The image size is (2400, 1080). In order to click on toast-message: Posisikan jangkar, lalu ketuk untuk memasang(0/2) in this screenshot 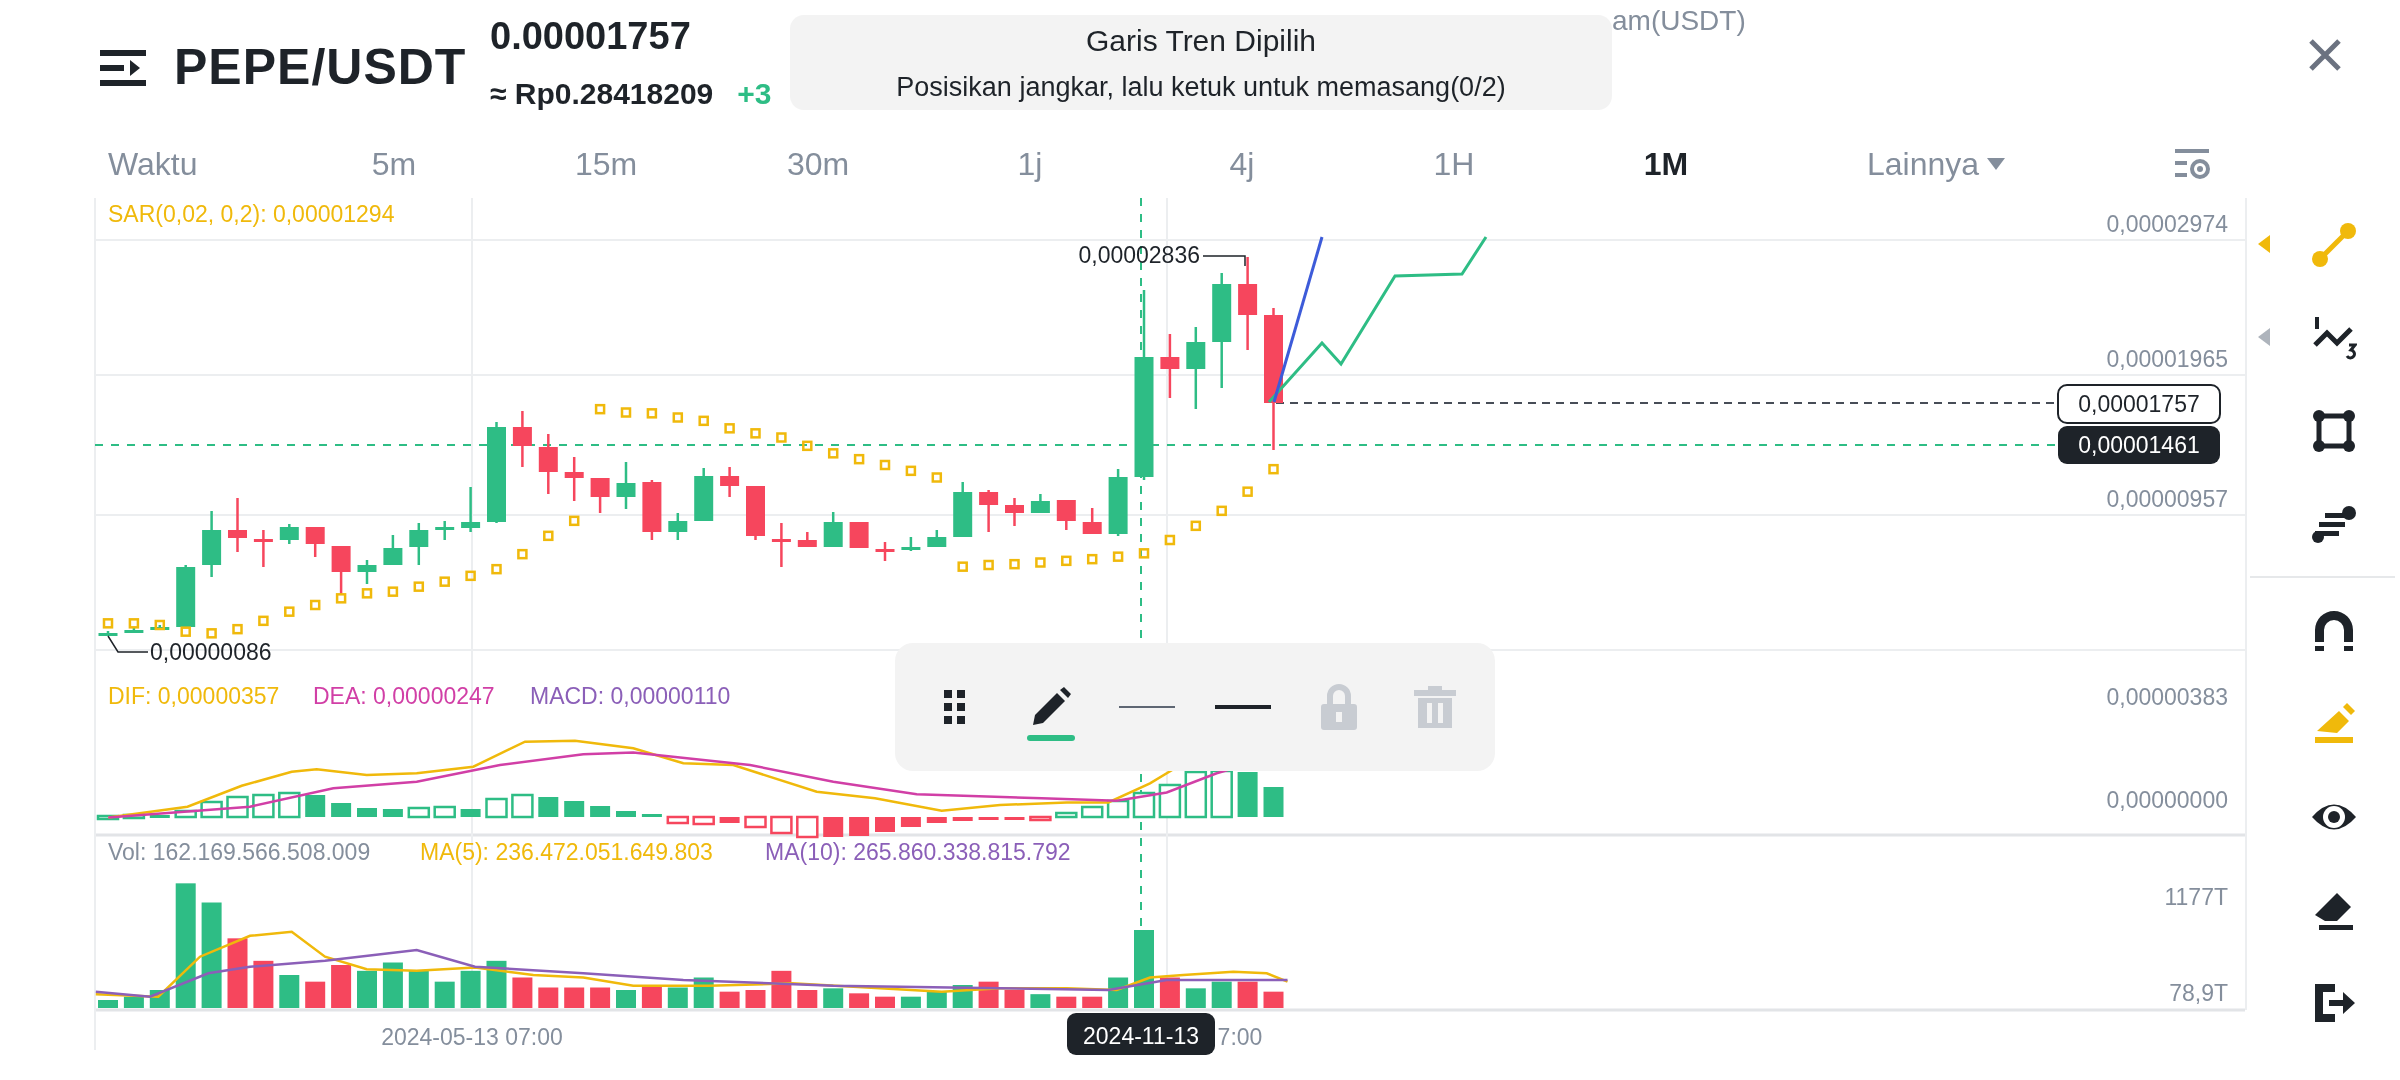, I will do `click(1201, 87)`.